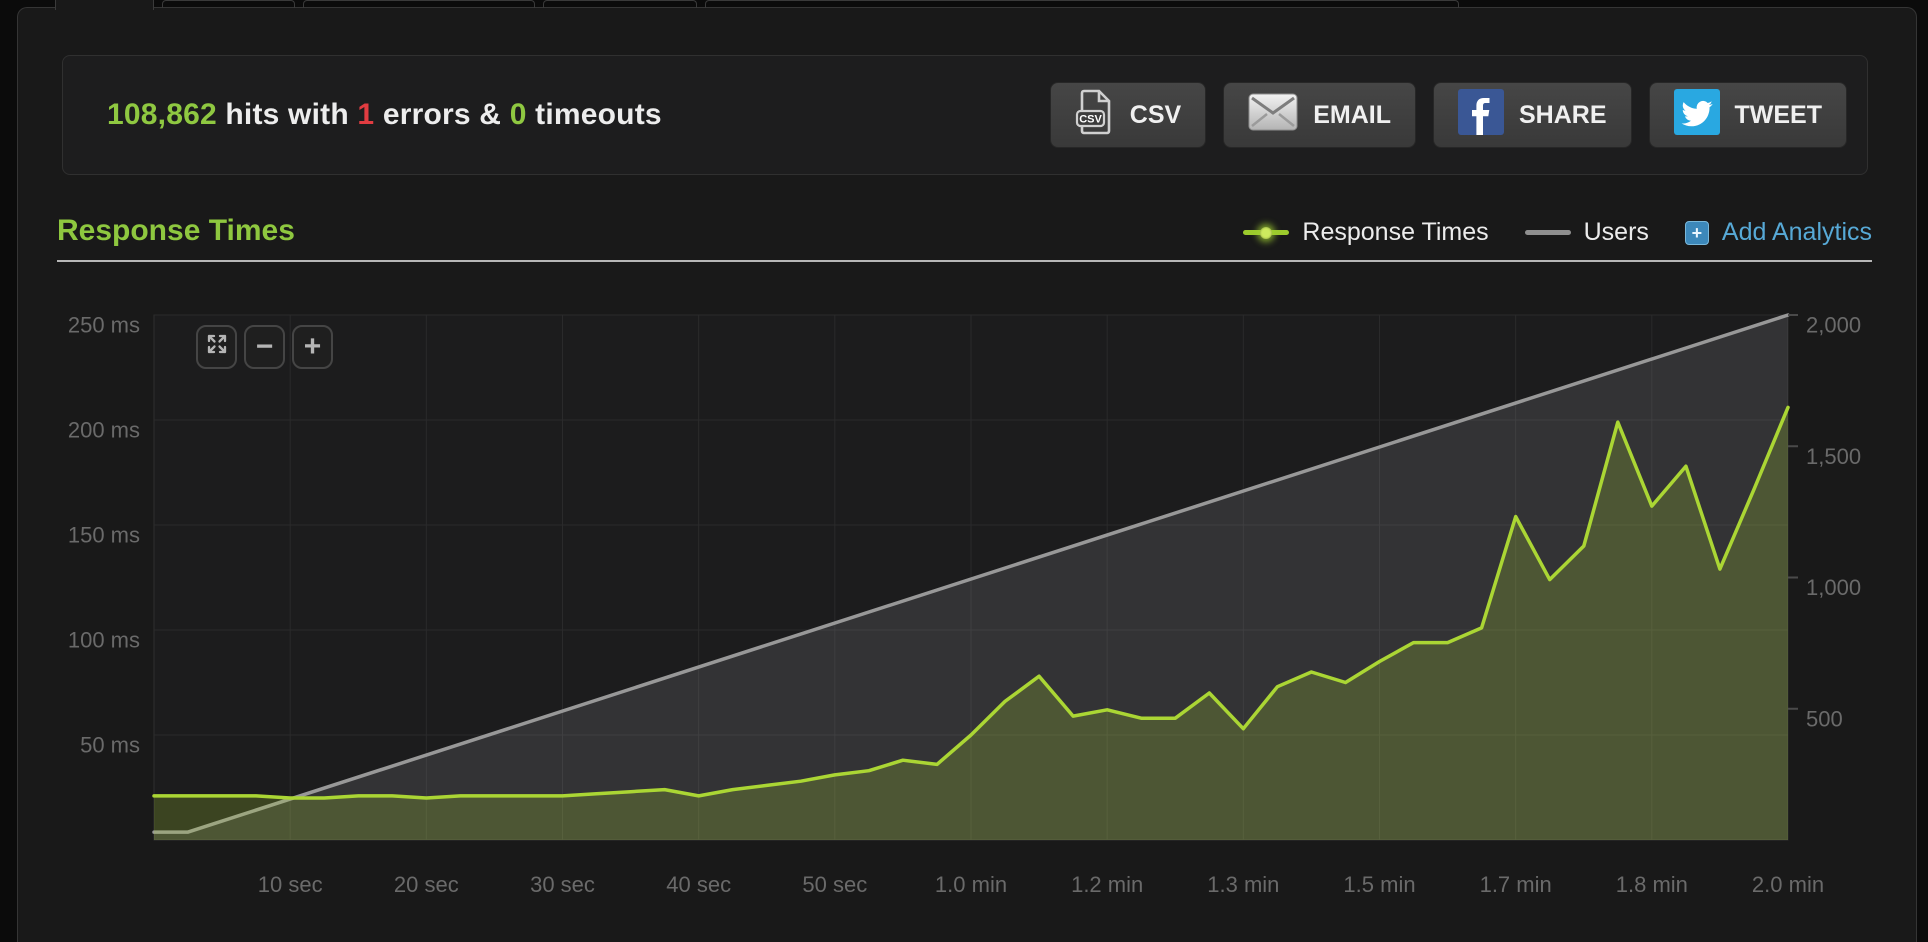 This screenshot has height=942, width=1928. I want to click on svg-text: 100 ms, so click(104, 640).